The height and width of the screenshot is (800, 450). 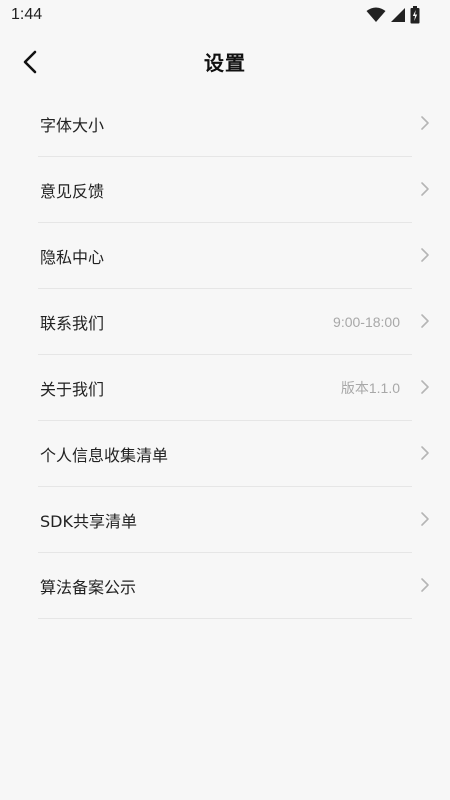 I want to click on item-label: 隐私中心, so click(x=72, y=257).